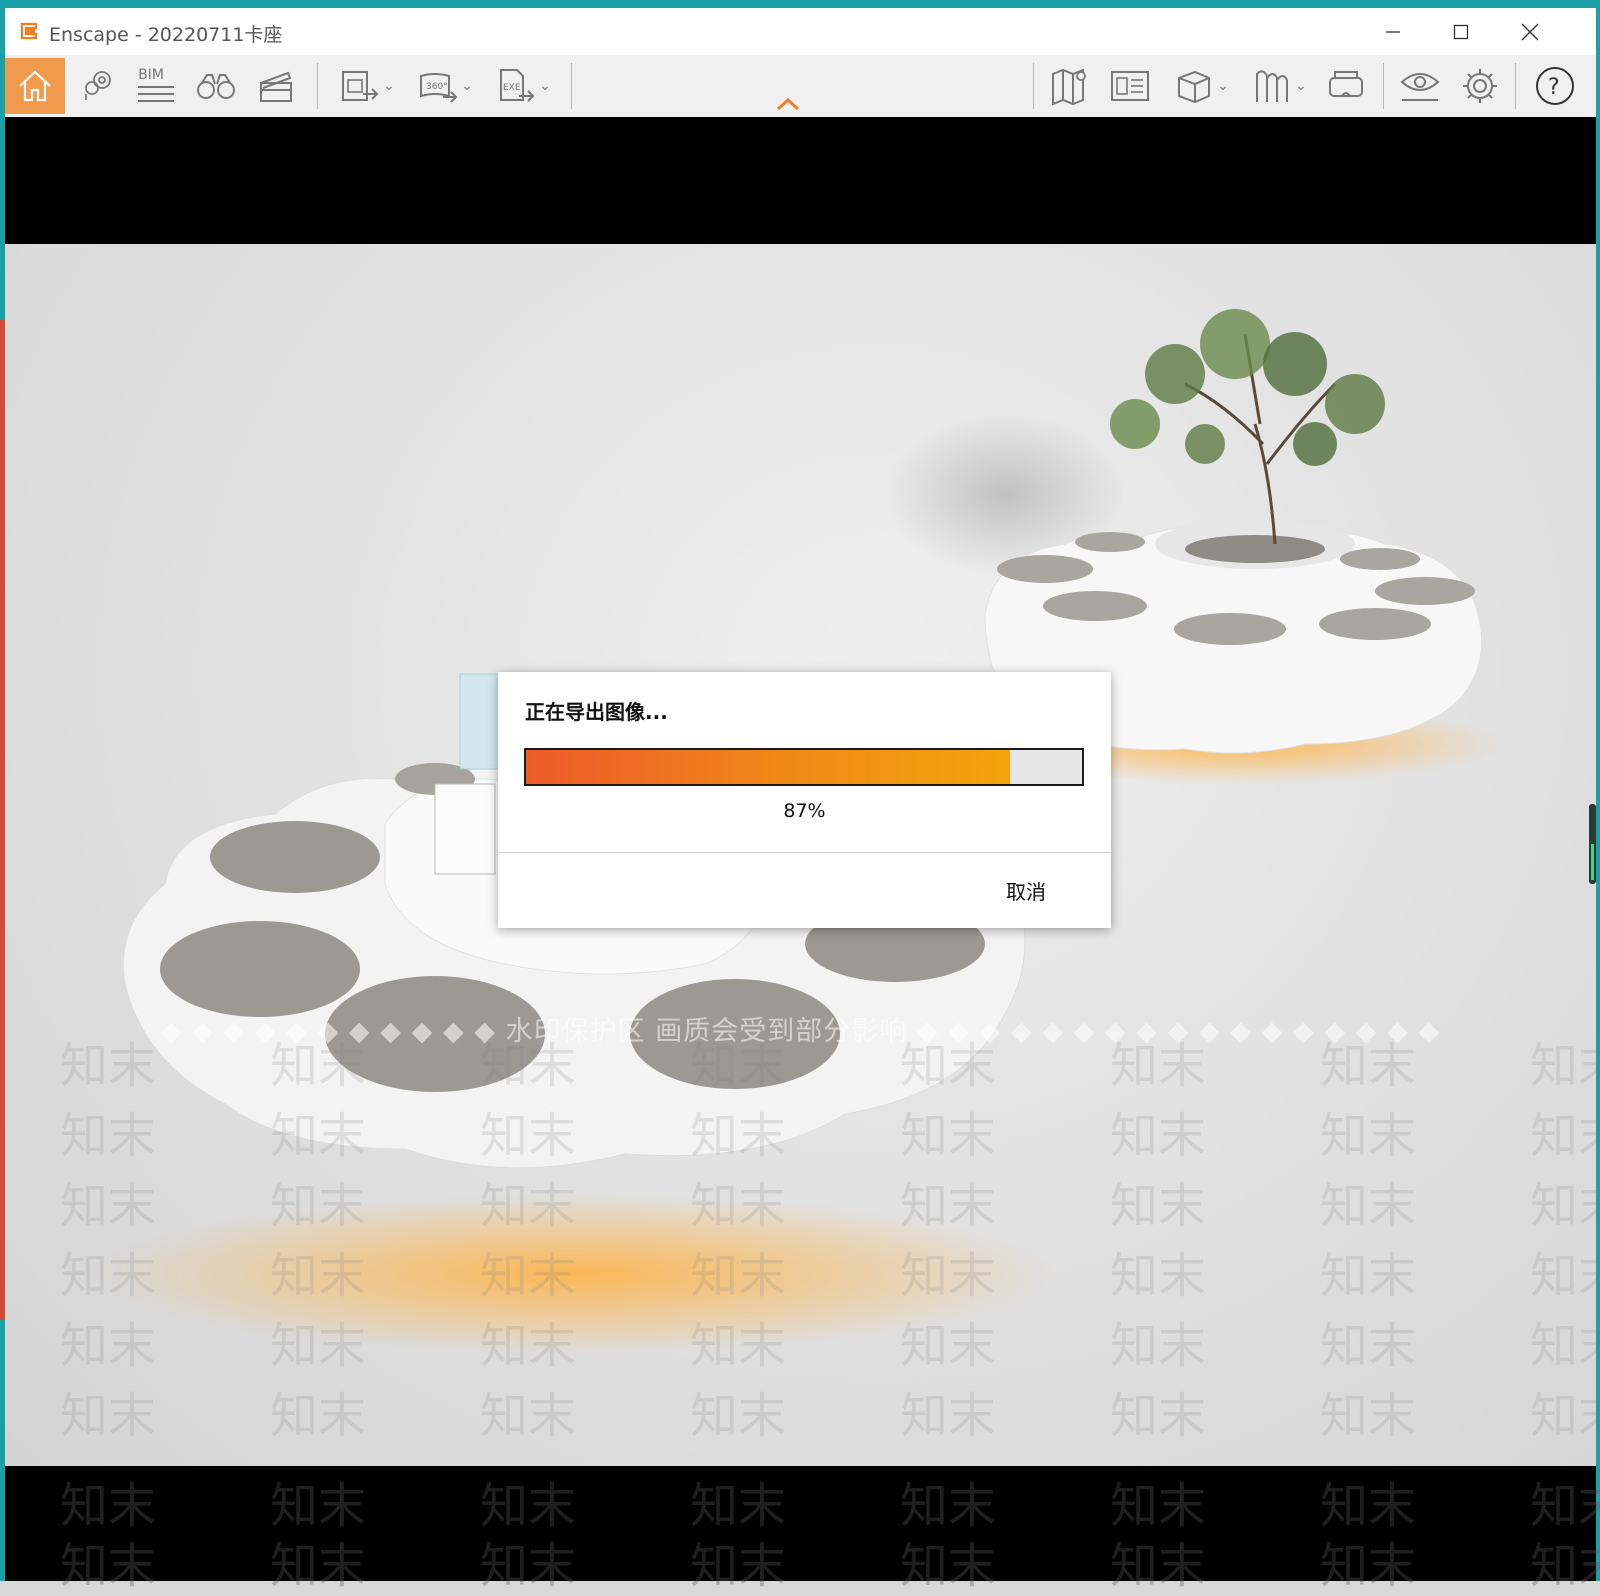 The width and height of the screenshot is (1600, 1596). I want to click on visual-settings-button, so click(1420, 86).